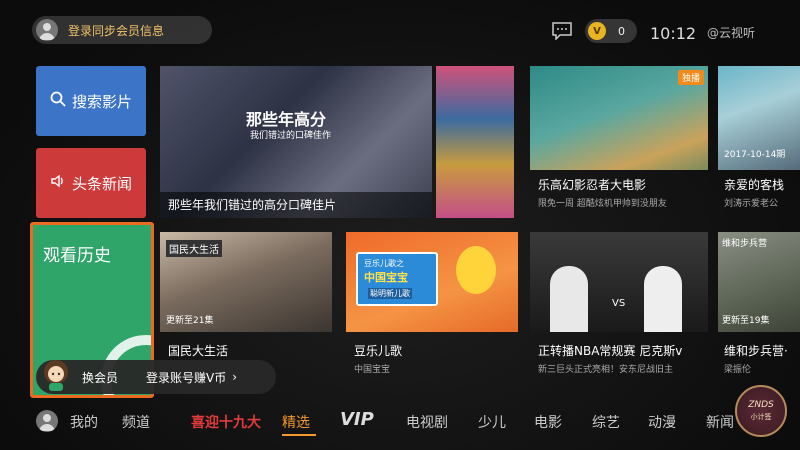  What do you see at coordinates (400, 421) in the screenshot?
I see `bottom-nav: 我的 频道 喜迎十九大 精选 VIP 电视剧 少儿 电影 综艺 动漫 新闻` at bounding box center [400, 421].